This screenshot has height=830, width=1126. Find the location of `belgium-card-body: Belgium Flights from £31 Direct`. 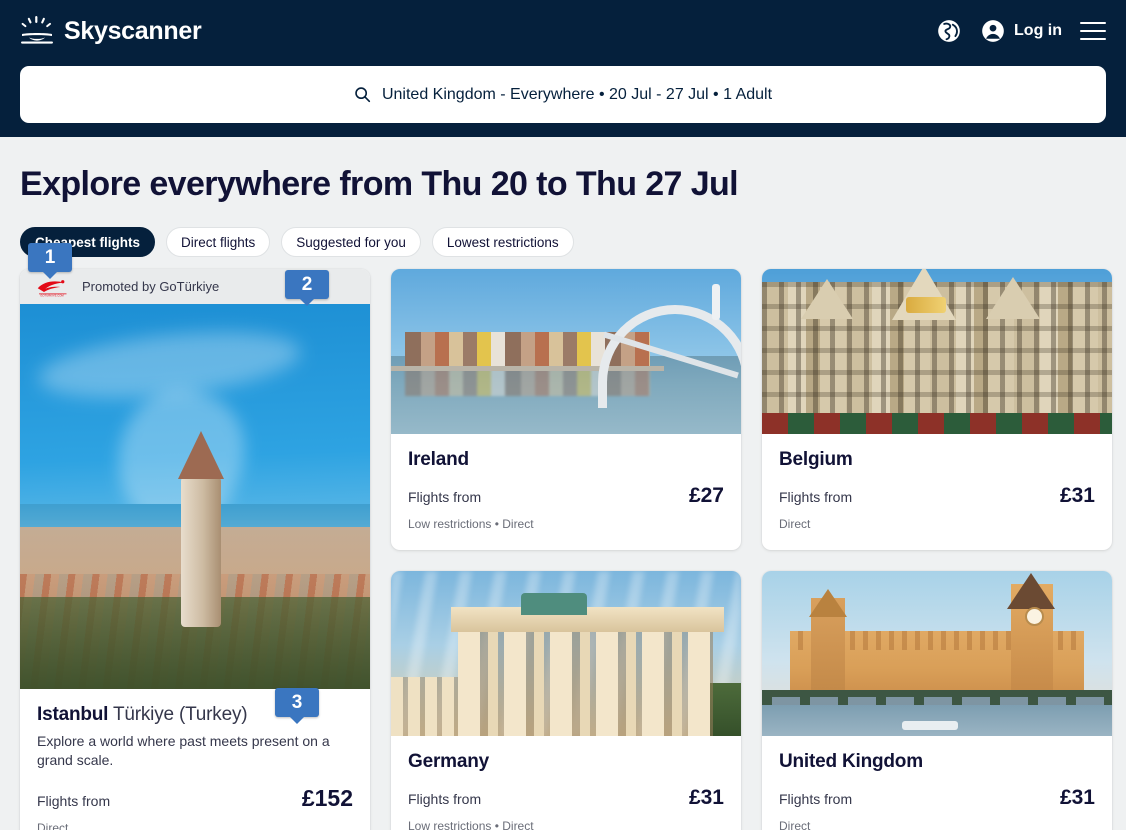

belgium-card-body: Belgium Flights from £31 Direct is located at coordinates (937, 491).